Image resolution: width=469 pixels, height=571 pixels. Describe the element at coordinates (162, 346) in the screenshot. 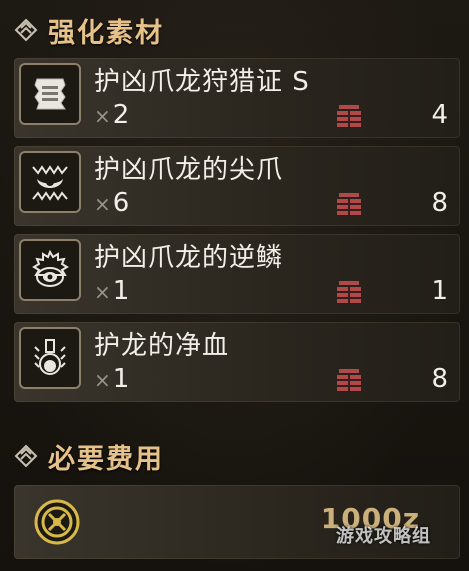

I see `material-name: 护龙的净血` at that location.